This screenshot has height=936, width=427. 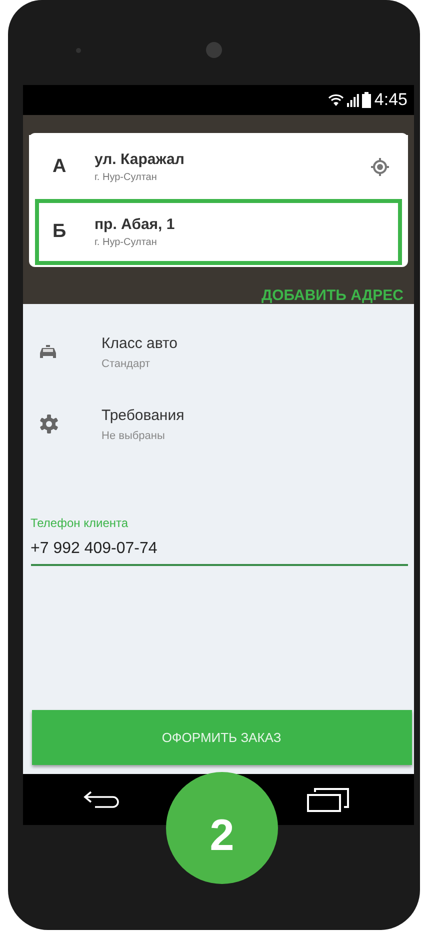 What do you see at coordinates (79, 523) in the screenshot?
I see `field-label: Телефон клиента` at bounding box center [79, 523].